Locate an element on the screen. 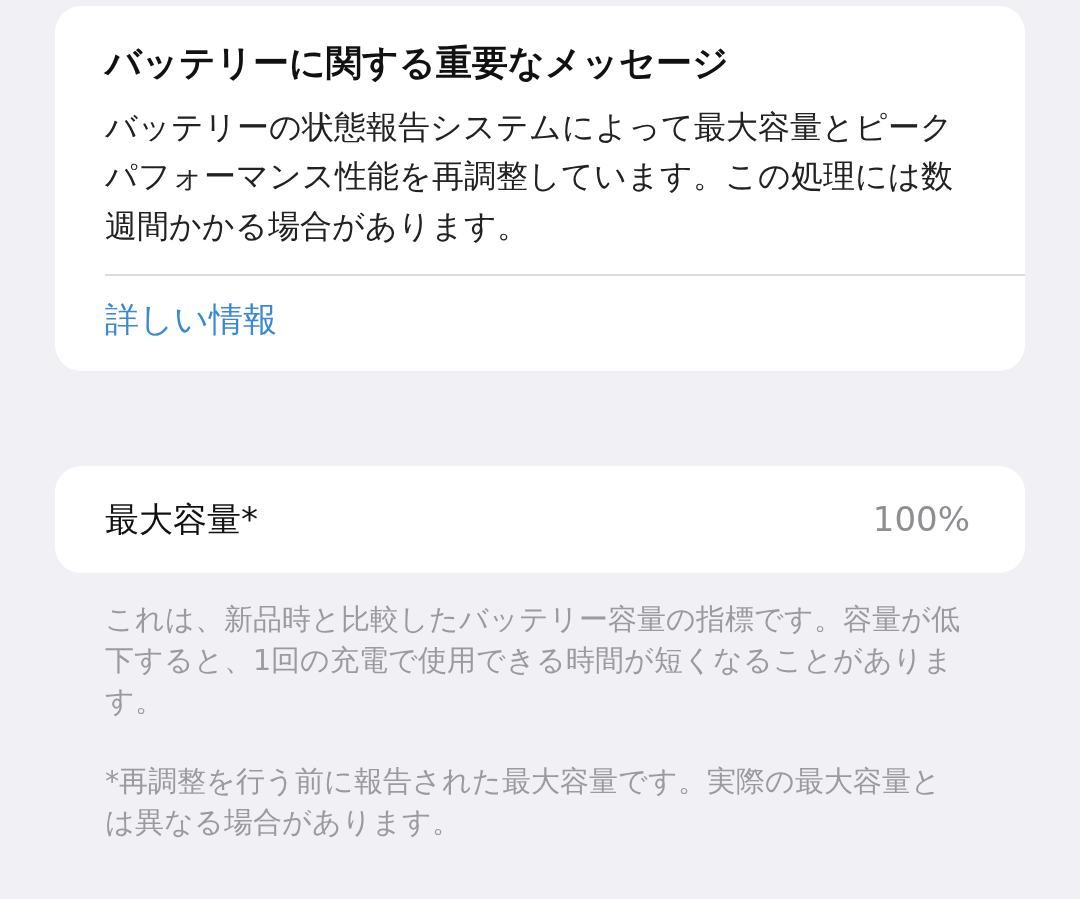 The width and height of the screenshot is (1080, 899). card-body-text: バッテリーの状態報告システムによって最大容量とピークパフォーマンス性能を再調整しています。この処理には数週間かかる場合があります。 is located at coordinates (529, 176).